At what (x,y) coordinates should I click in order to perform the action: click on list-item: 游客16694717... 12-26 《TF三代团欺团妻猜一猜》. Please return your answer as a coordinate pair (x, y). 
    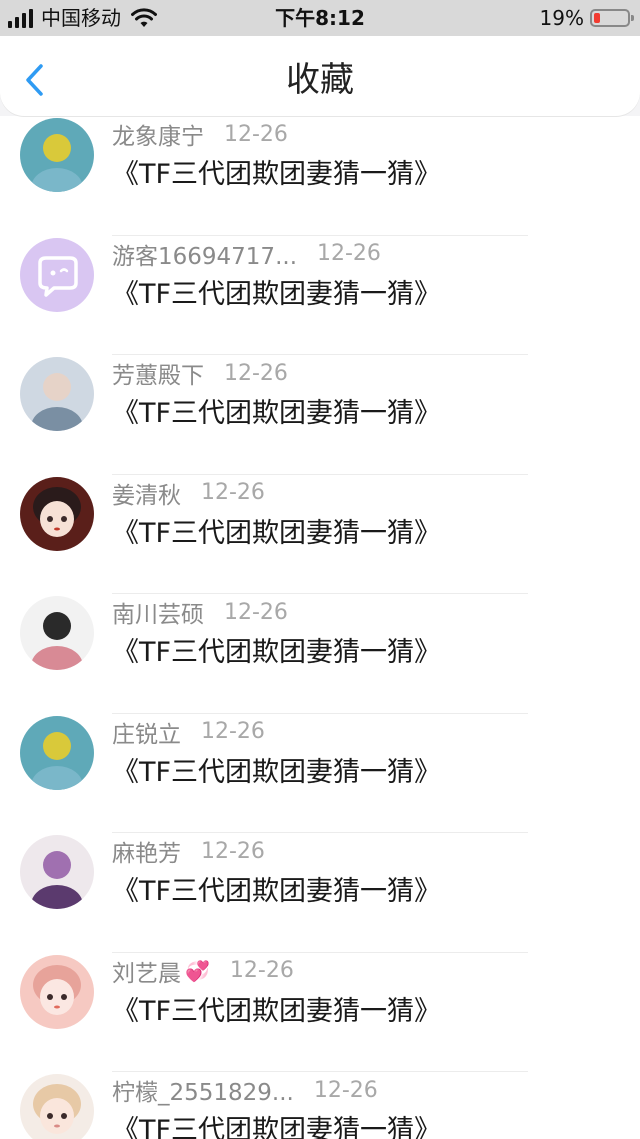
    Looking at the image, I should click on (320, 295).